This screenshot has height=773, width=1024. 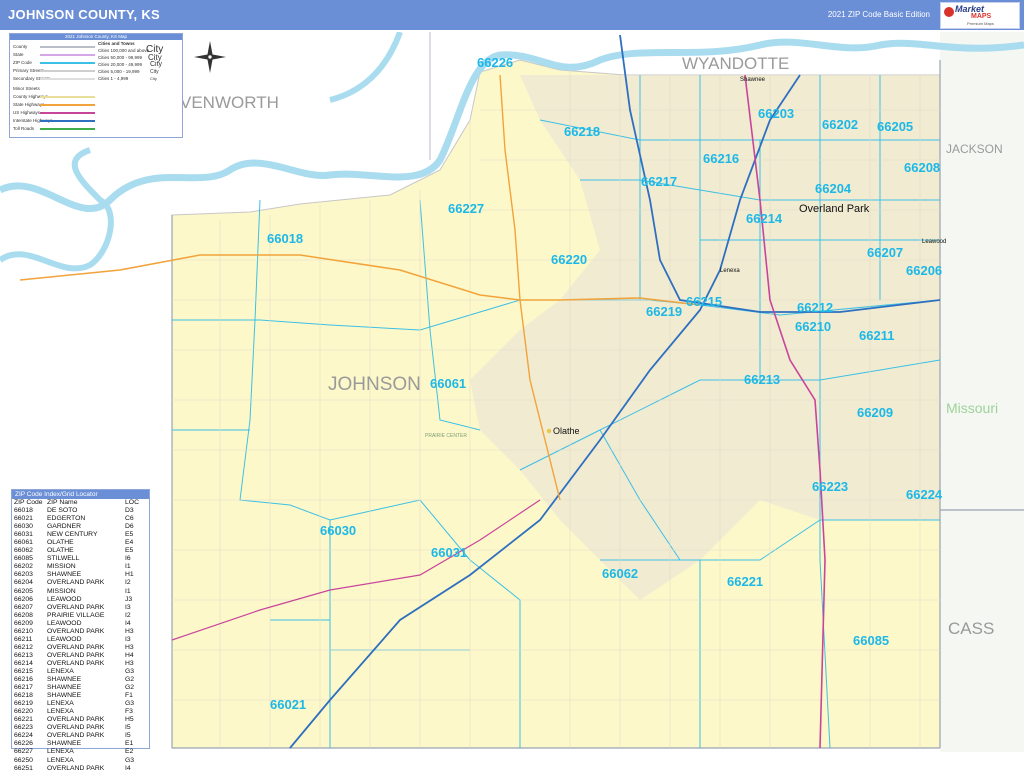 I want to click on zip-code-cell: 66206, so click(x=23, y=599).